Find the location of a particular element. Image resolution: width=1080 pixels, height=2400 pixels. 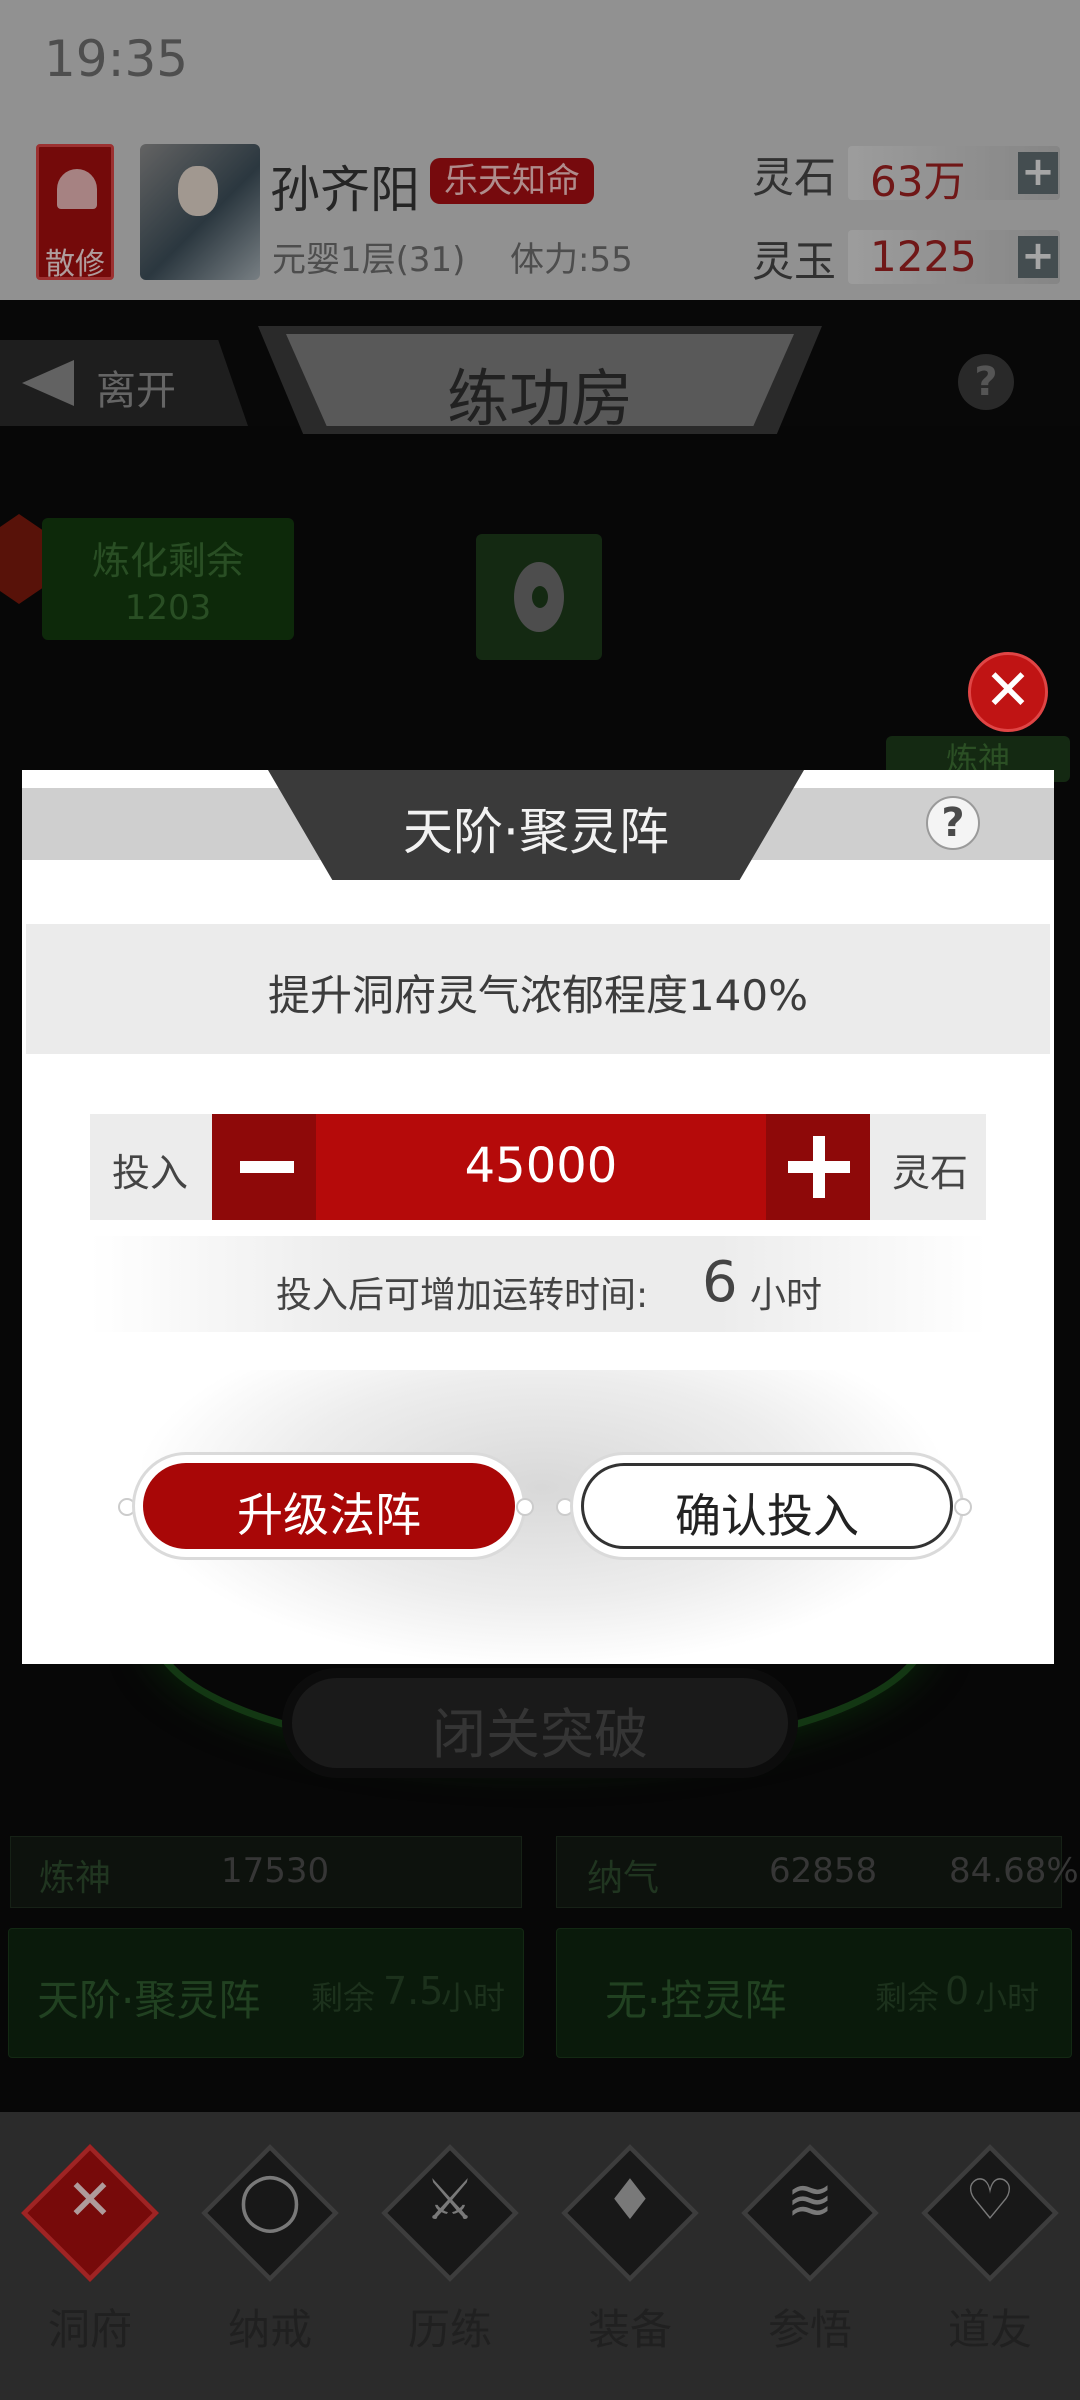

amount-stepper: 45000 is located at coordinates (541, 1167).